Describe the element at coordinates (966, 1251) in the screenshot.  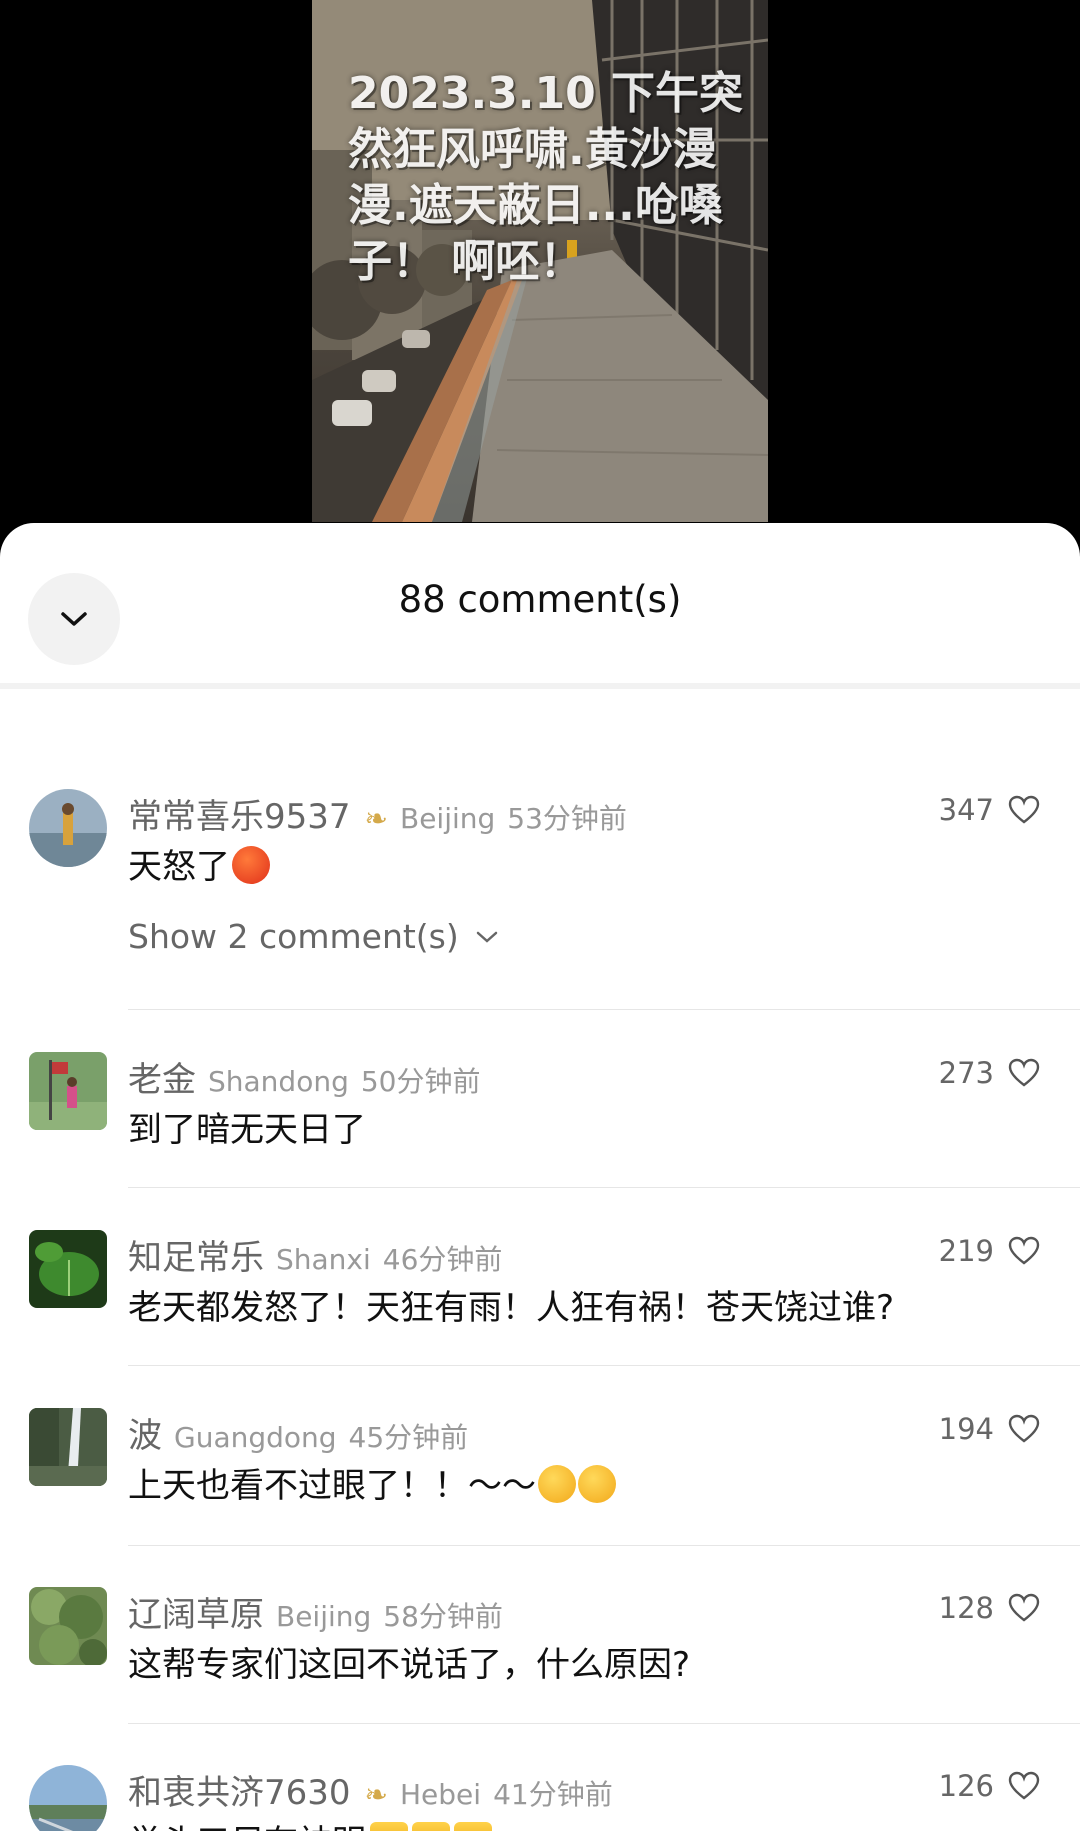
I see `like-count: 219` at that location.